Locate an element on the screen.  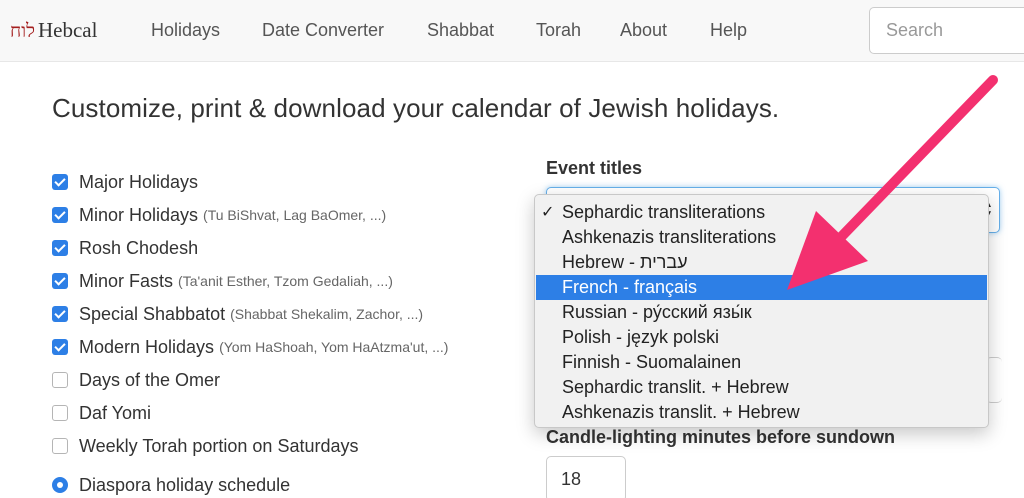
dropdown-option-label: Polish - język polski is located at coordinates (641, 337).